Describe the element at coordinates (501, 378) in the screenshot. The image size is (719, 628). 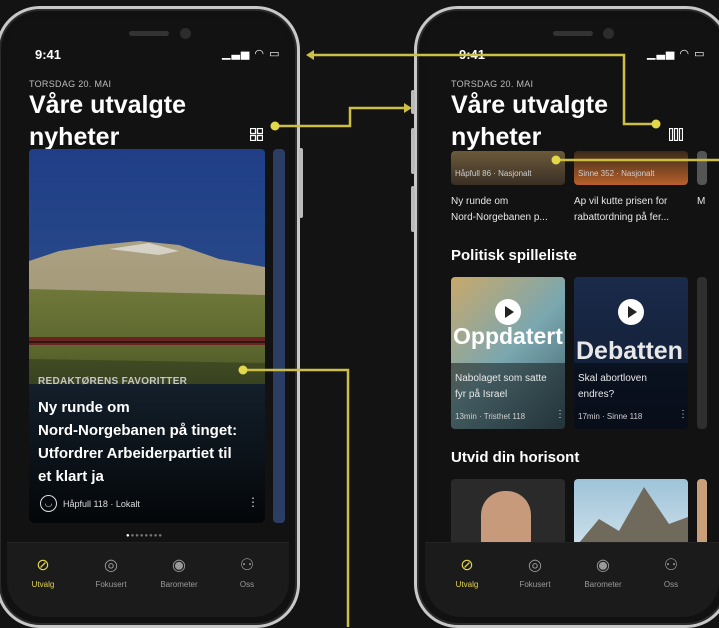
I see `podcast-title-line1: Nabolaget som satte` at that location.